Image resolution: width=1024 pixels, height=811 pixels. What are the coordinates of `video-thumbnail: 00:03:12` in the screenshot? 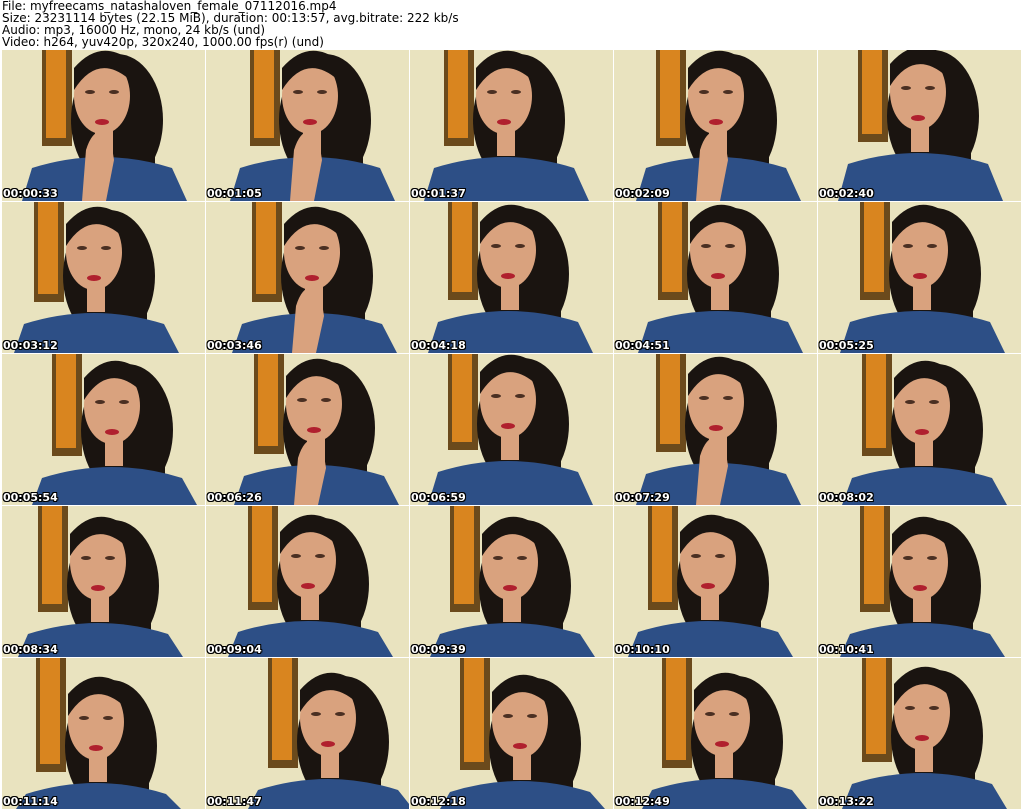 It's located at (103, 277).